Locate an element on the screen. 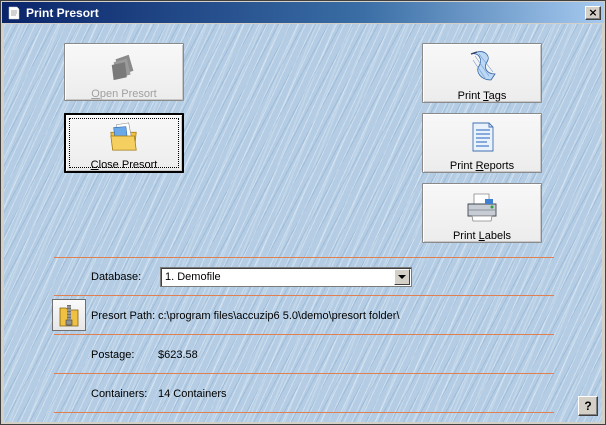  chevron-down-icon is located at coordinates (402, 277).